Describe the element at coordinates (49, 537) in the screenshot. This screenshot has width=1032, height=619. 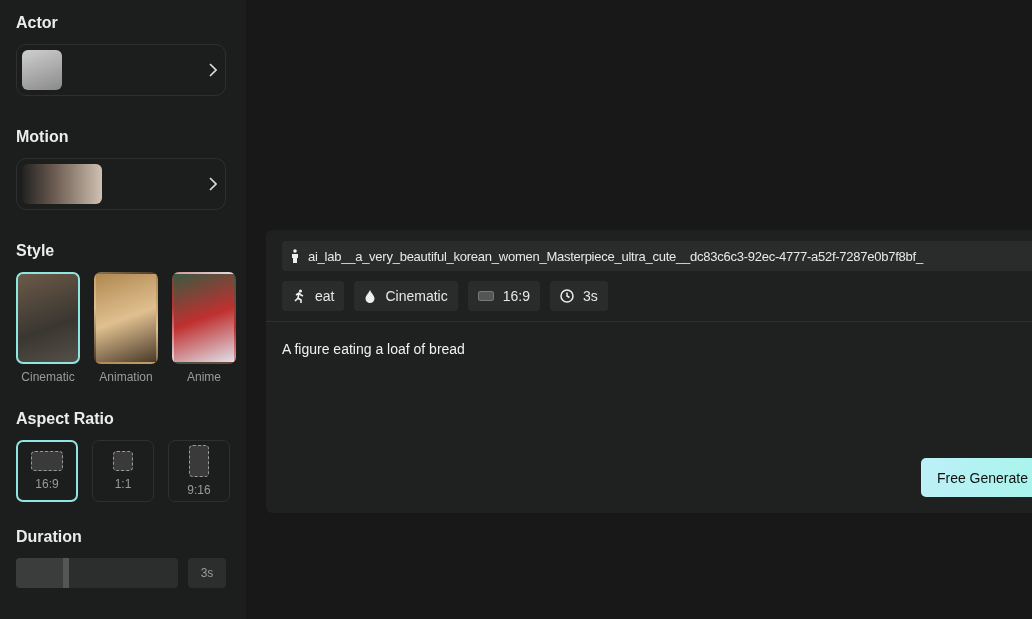
I see `section-title: Duration` at that location.